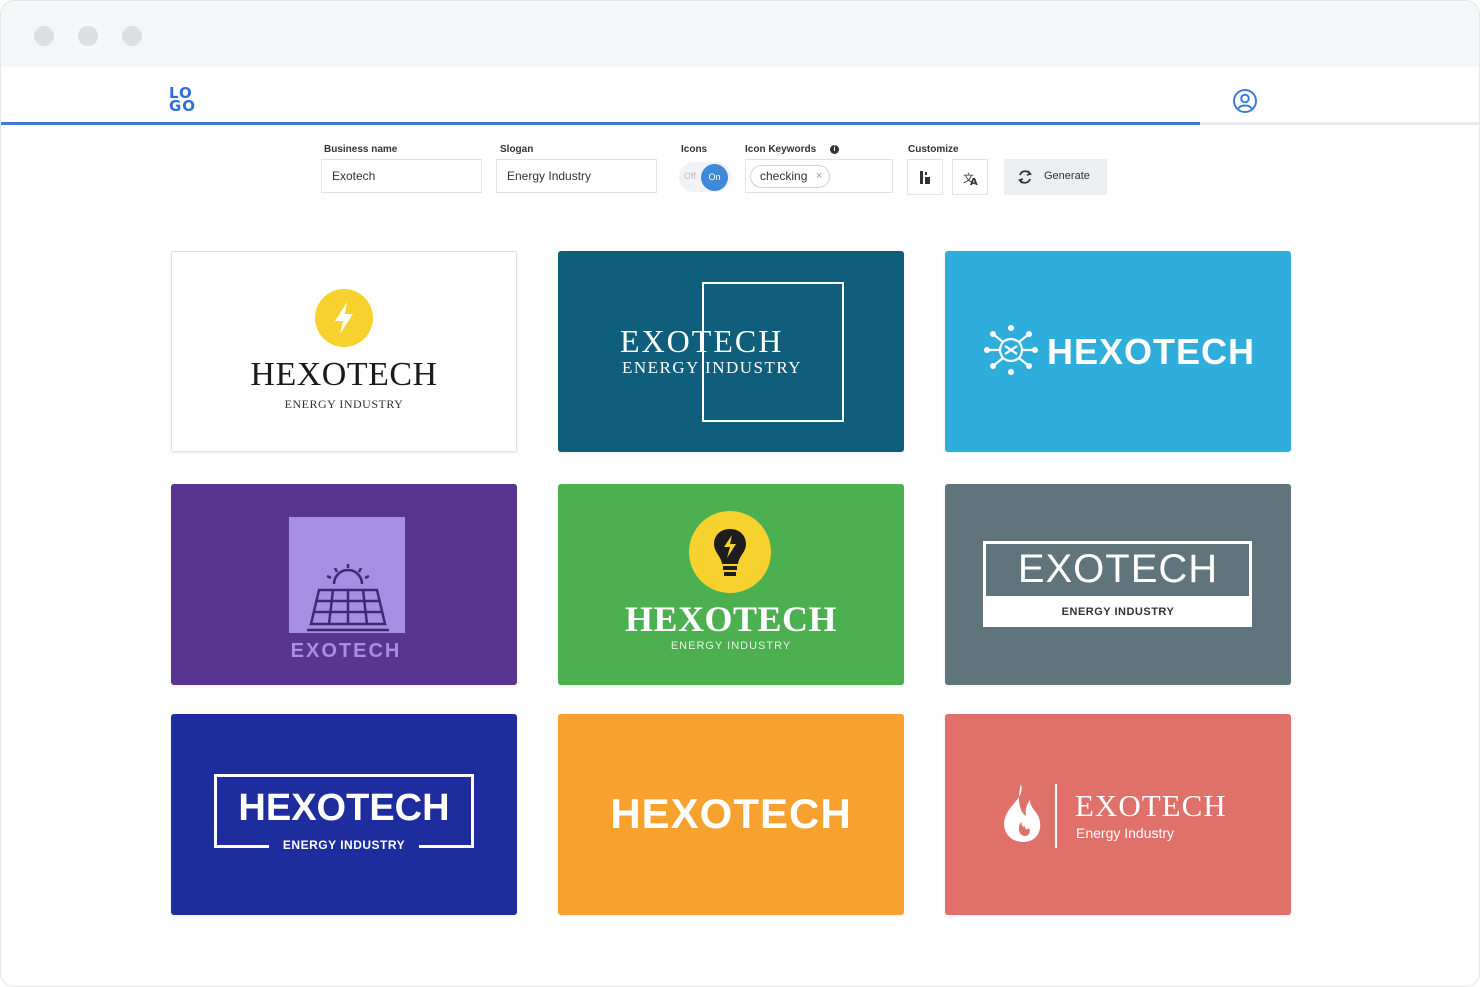 This screenshot has width=1480, height=987. What do you see at coordinates (690, 176) in the screenshot?
I see `toggle-off-label: Off` at bounding box center [690, 176].